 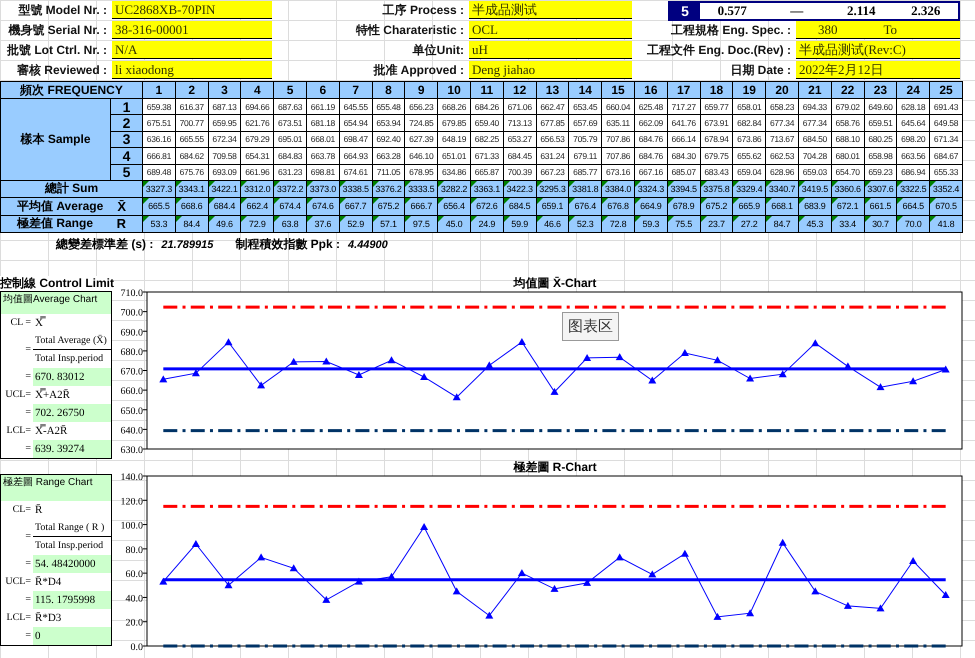 I want to click on row-header: 樣本 Sample, so click(x=55, y=139).